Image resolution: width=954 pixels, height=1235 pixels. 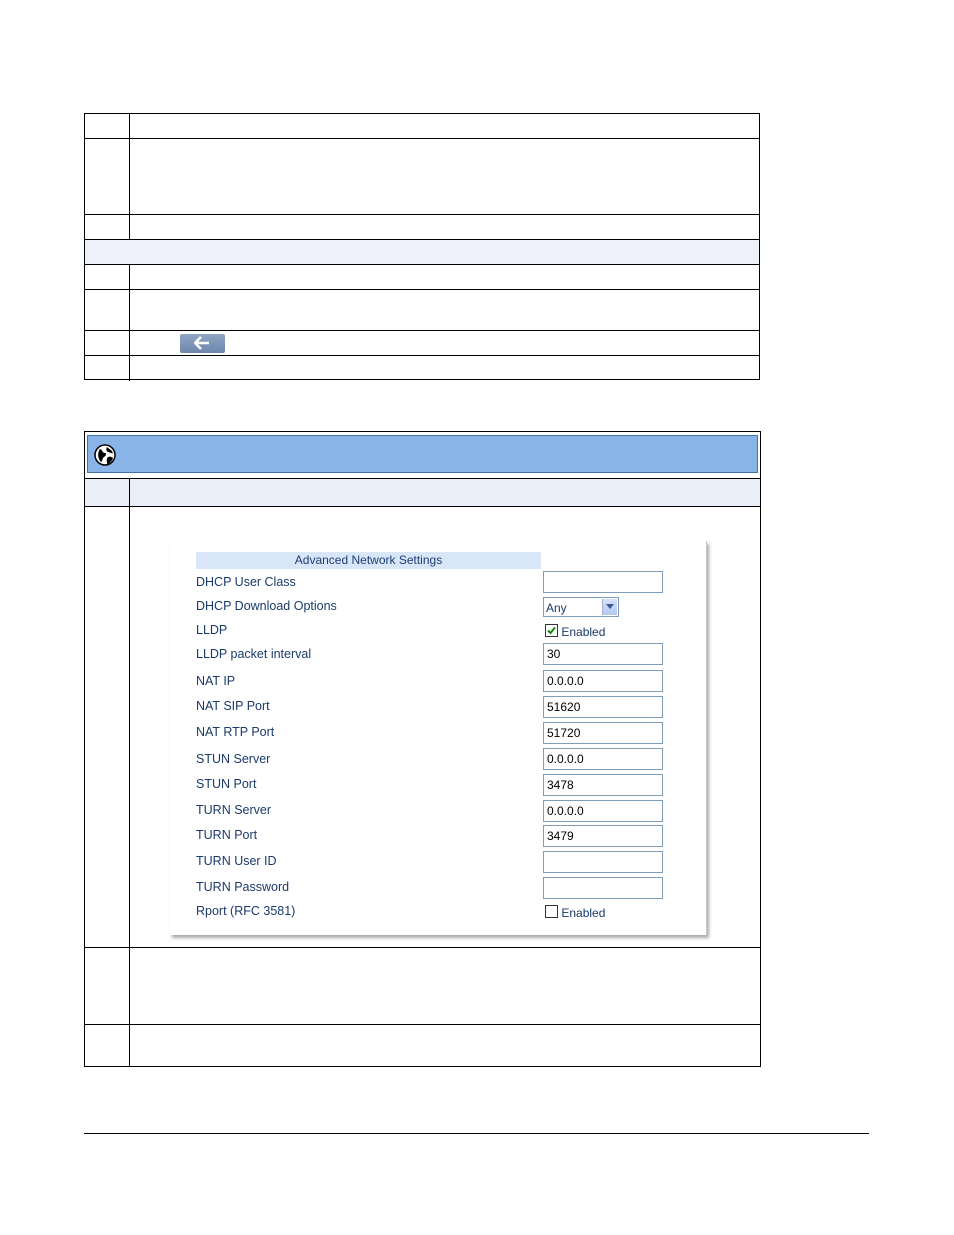 What do you see at coordinates (603, 785) in the screenshot?
I see `stun-port-input: 3478` at bounding box center [603, 785].